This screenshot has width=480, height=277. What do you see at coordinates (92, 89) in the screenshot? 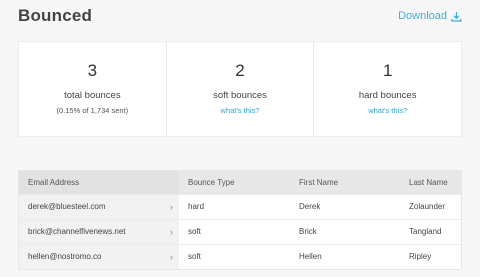
I see `stat-total-bounces: 3 total bounces (0.15% of 1,734 sent)` at bounding box center [92, 89].